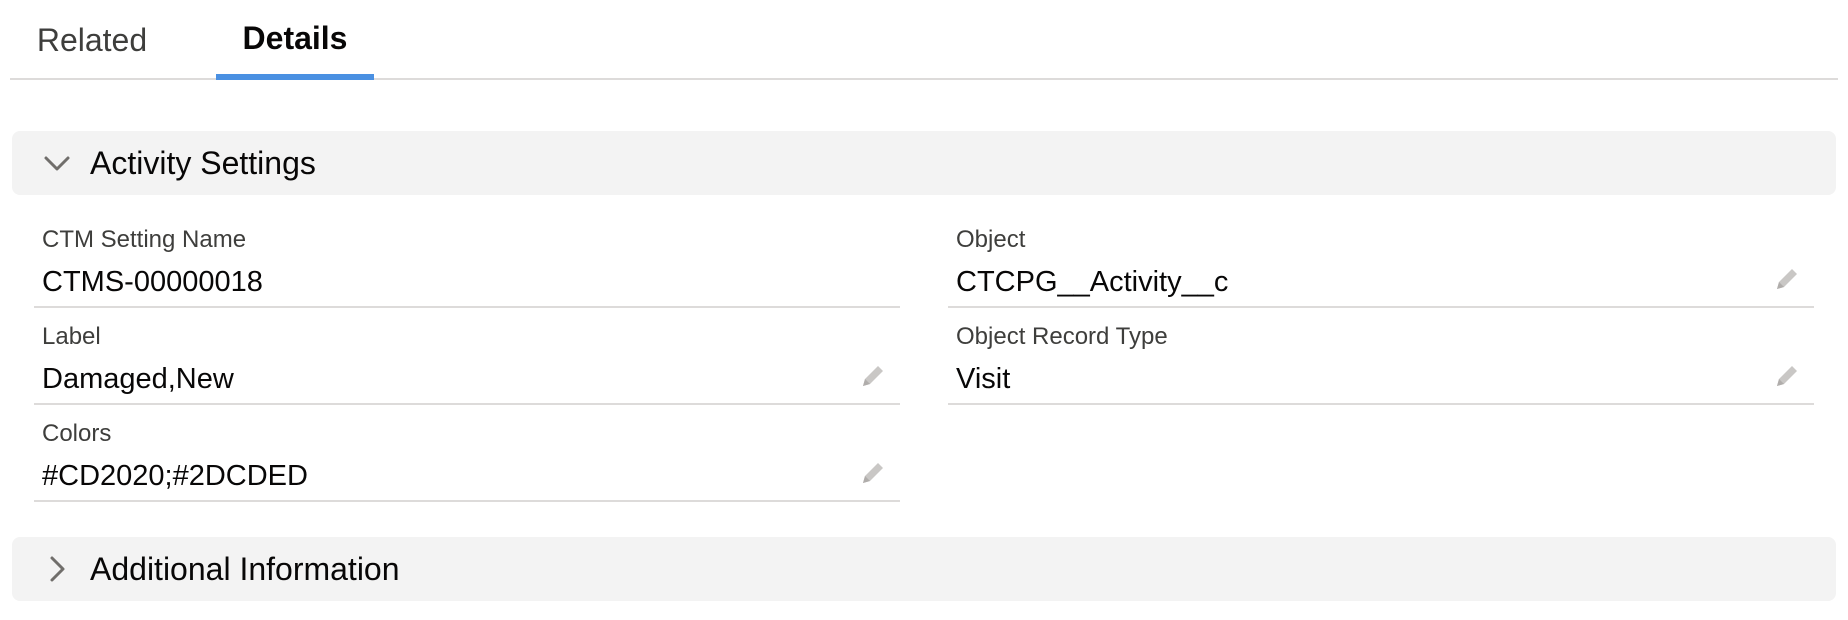 Image resolution: width=1848 pixels, height=620 pixels. What do you see at coordinates (152, 282) in the screenshot?
I see `field-value: CTMS-00000018` at bounding box center [152, 282].